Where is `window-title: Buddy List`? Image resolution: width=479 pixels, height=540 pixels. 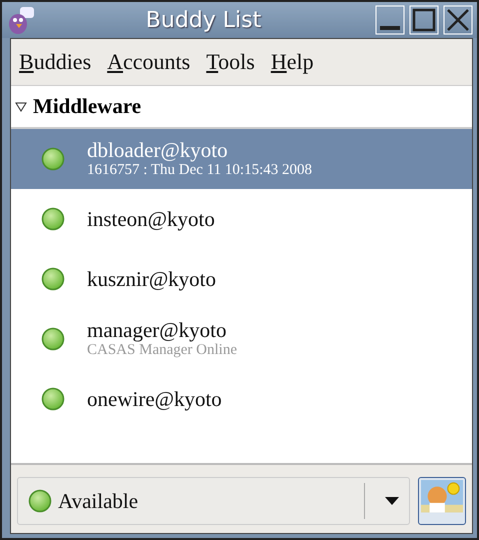
window-title: Buddy List is located at coordinates (203, 20).